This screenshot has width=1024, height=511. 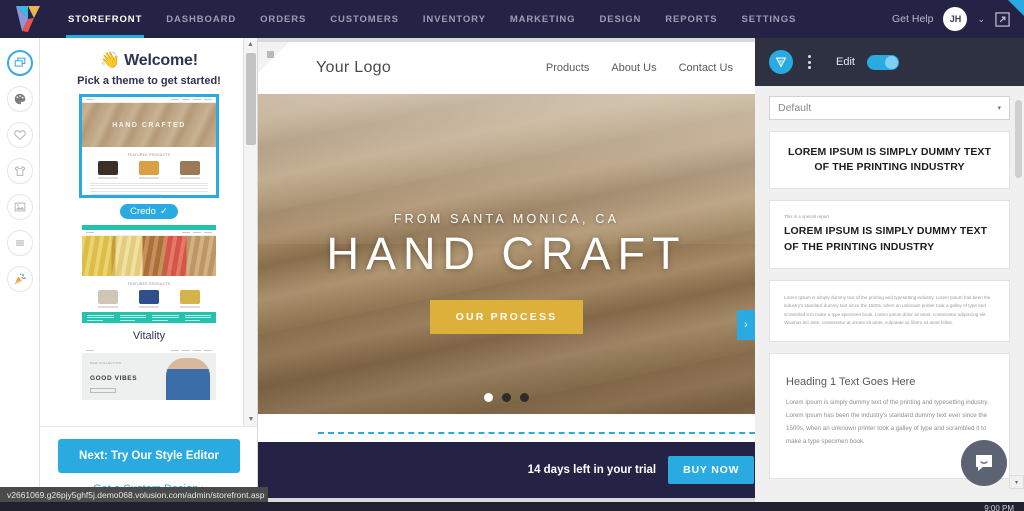 What do you see at coordinates (1018, 298) in the screenshot?
I see `element-library-scrollbar` at bounding box center [1018, 298].